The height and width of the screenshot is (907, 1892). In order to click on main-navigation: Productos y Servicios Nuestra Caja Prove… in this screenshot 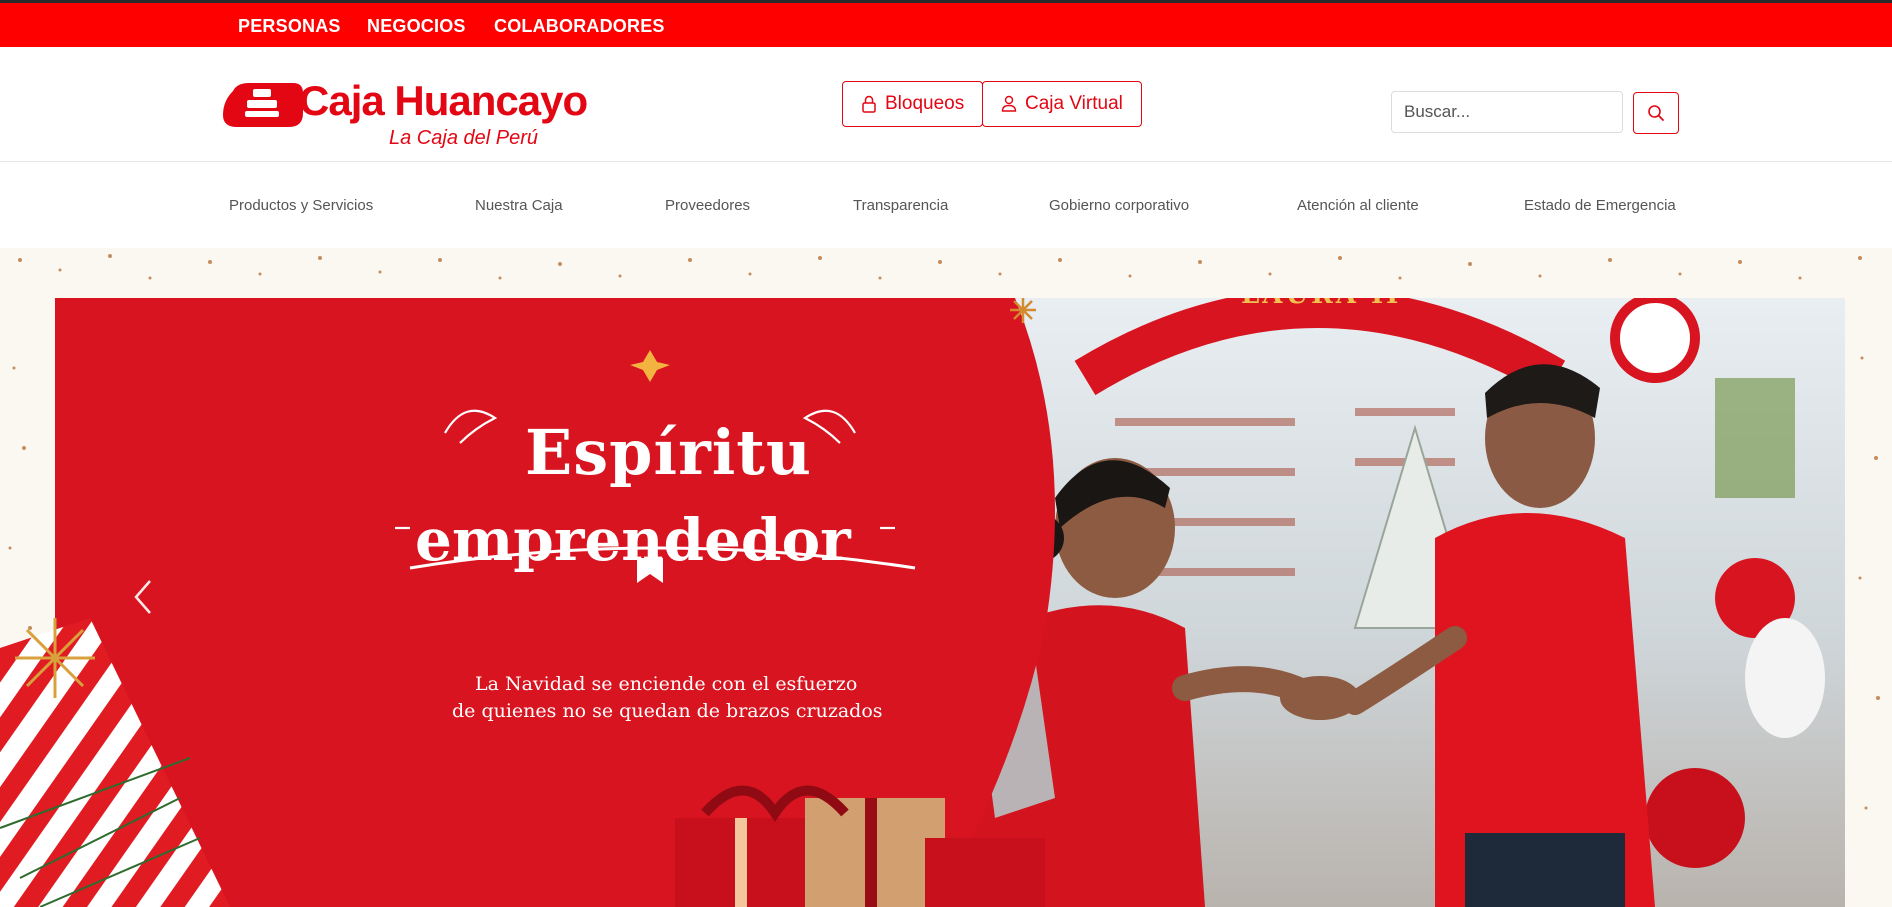, I will do `click(946, 205)`.